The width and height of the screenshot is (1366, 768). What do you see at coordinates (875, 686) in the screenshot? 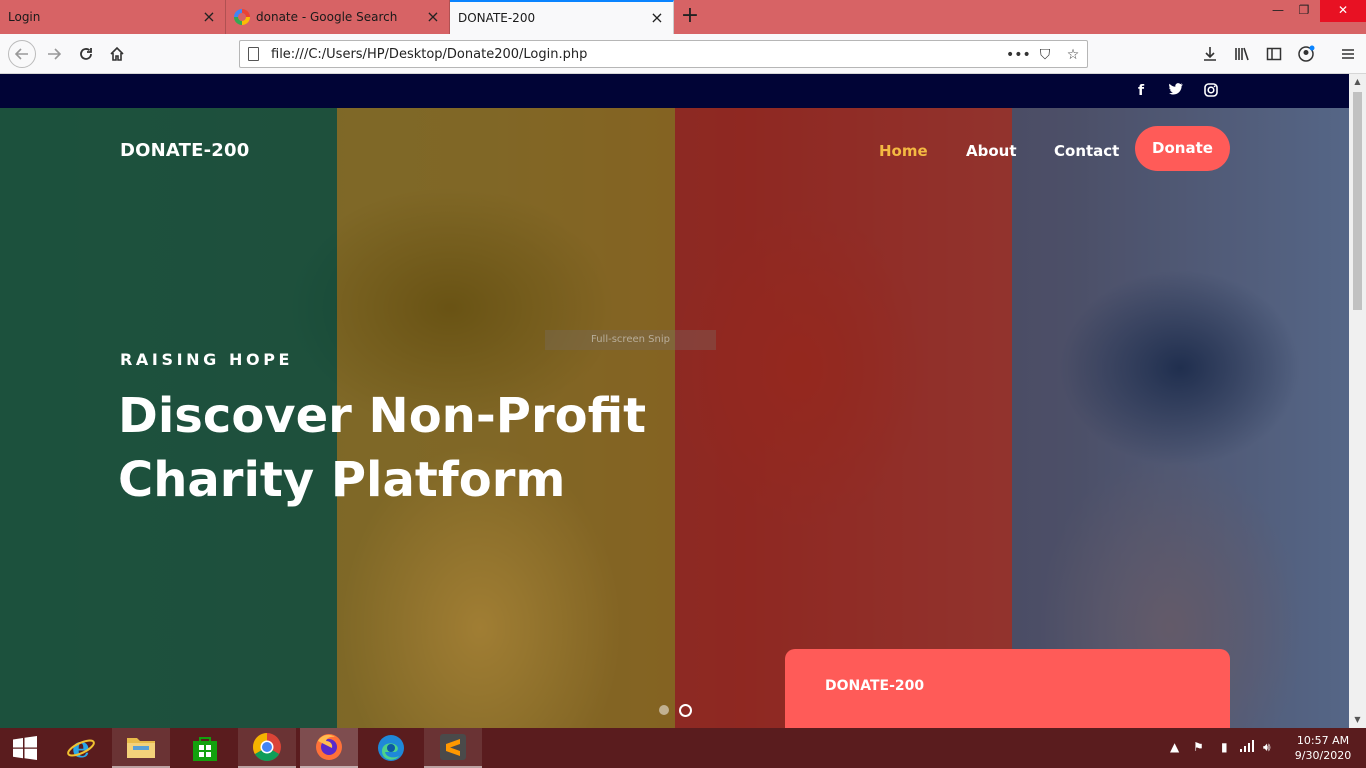
I see `card-title: DONATE-200` at bounding box center [875, 686].